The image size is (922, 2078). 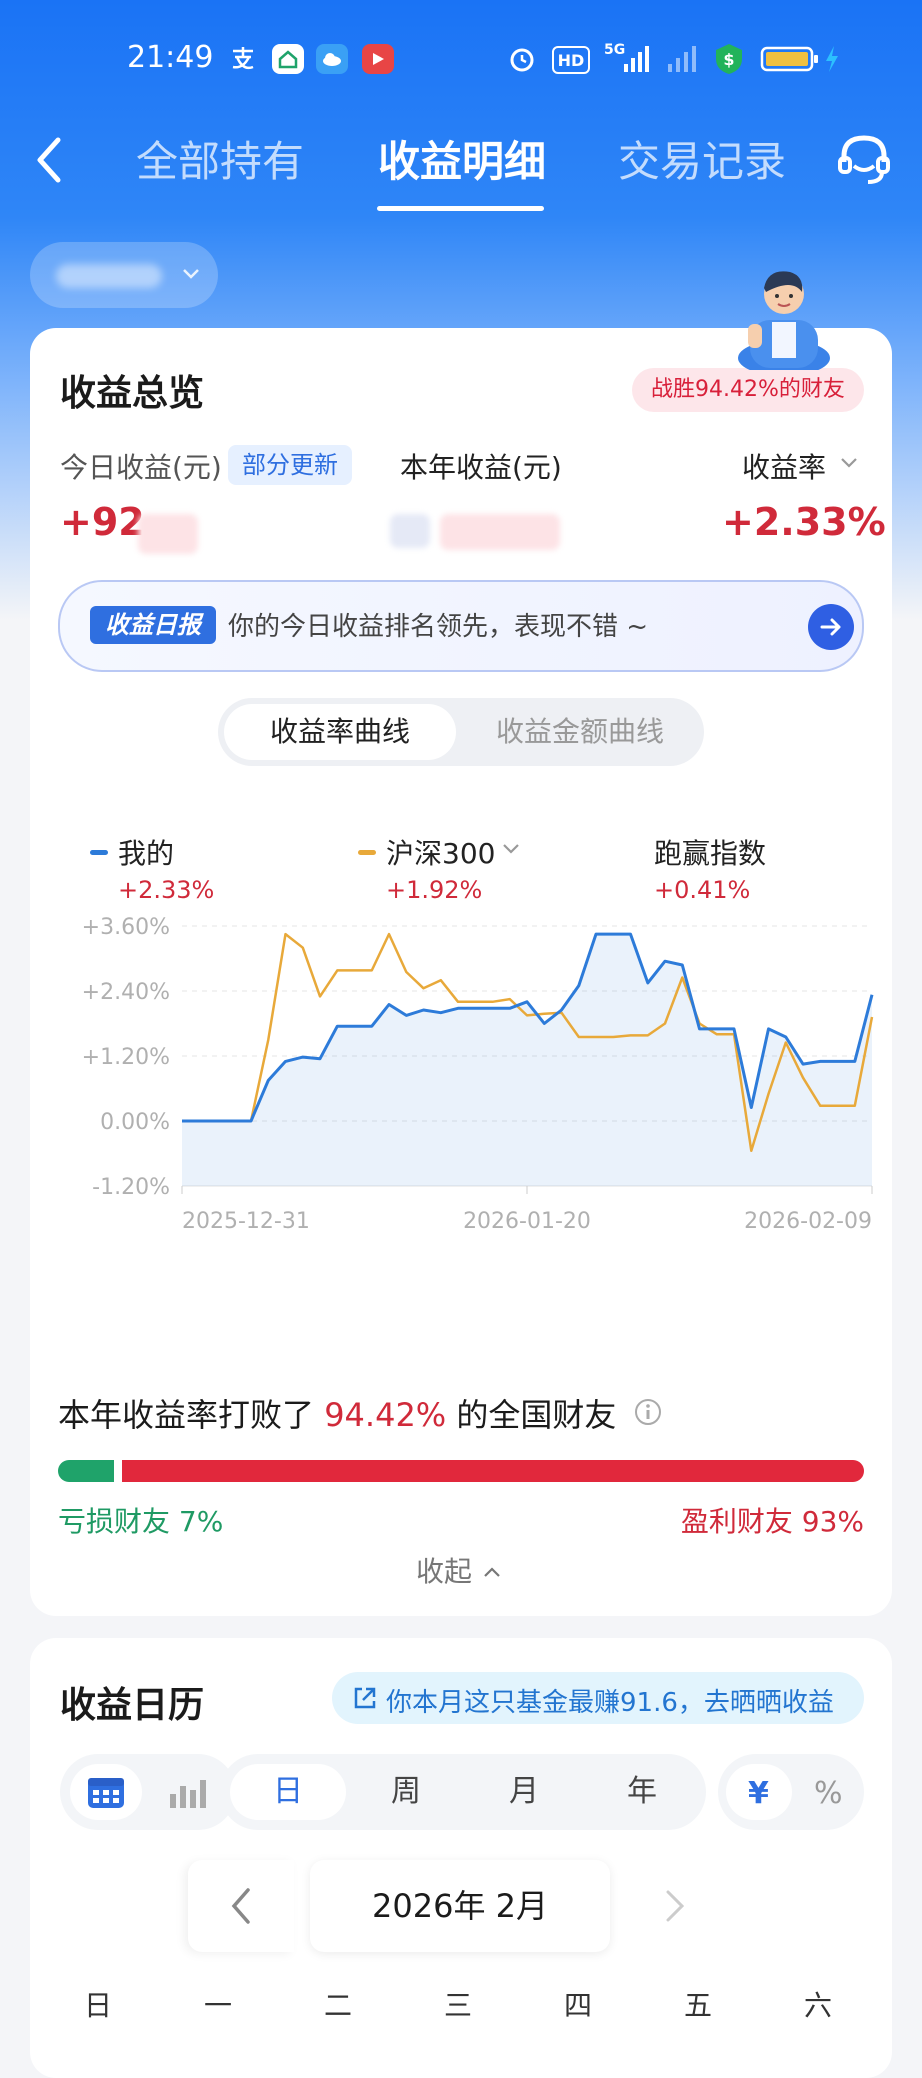 What do you see at coordinates (220, 158) in the screenshot?
I see `tab-all-holdings: 全部持有` at bounding box center [220, 158].